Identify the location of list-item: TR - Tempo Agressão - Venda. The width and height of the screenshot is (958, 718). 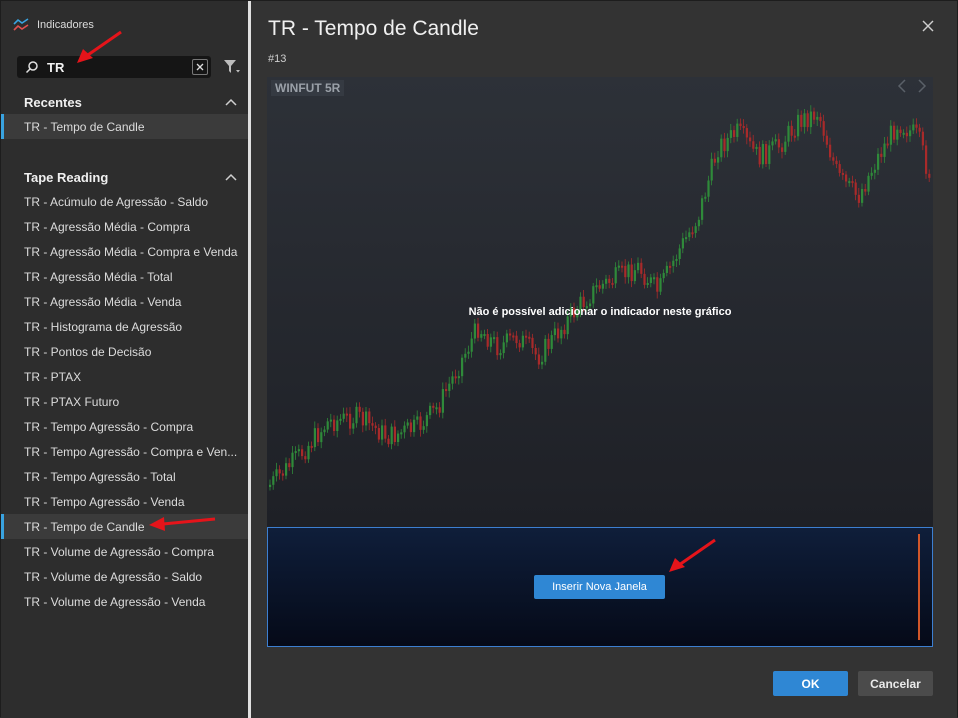
(125, 501).